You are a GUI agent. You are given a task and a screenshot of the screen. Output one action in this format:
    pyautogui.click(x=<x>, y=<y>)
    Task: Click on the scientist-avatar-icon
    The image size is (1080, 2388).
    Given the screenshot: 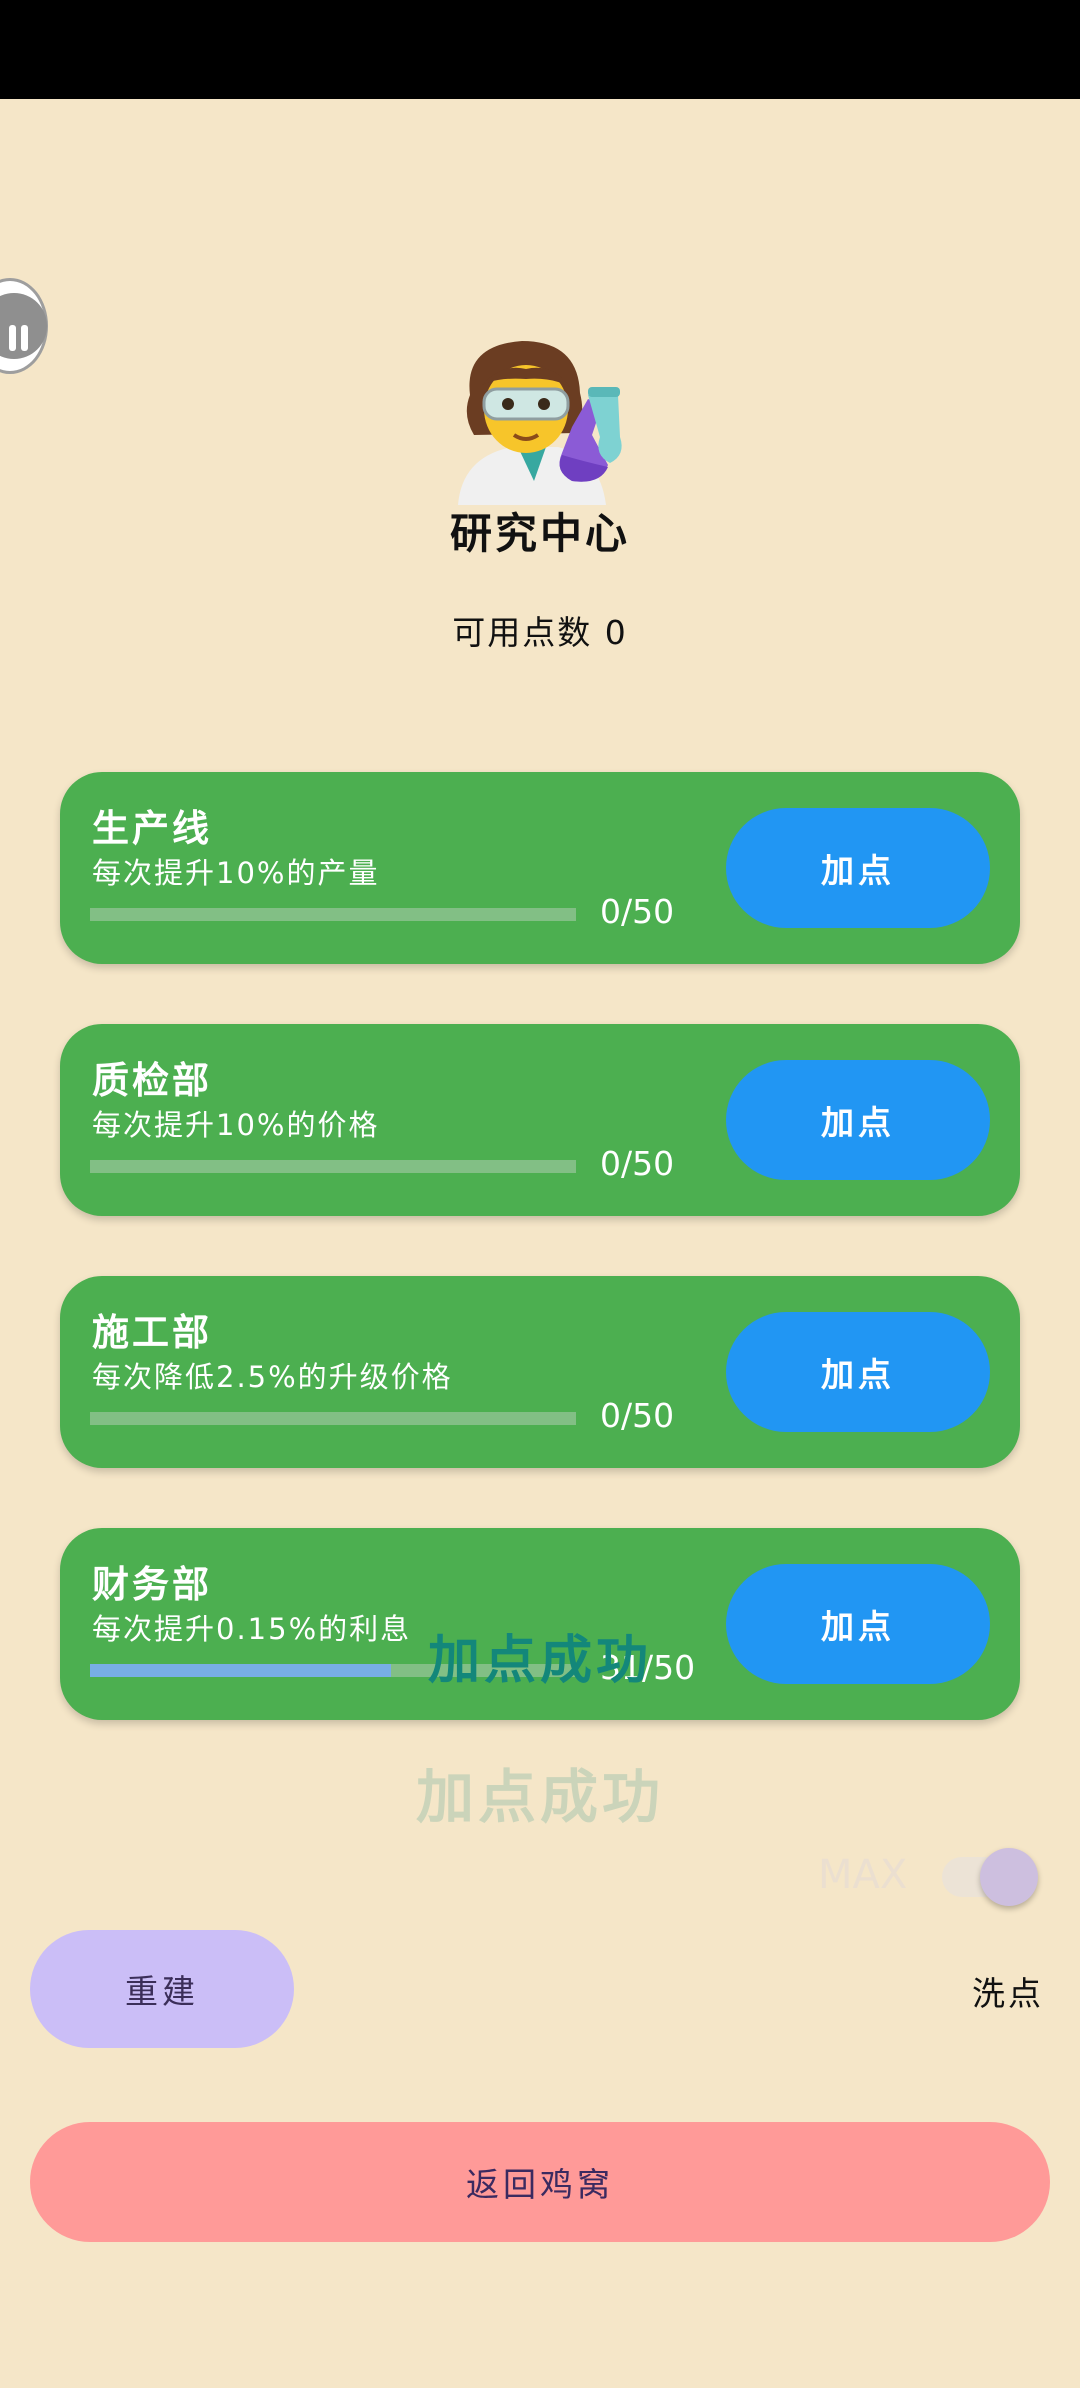 What is the action you would take?
    pyautogui.click(x=540, y=423)
    